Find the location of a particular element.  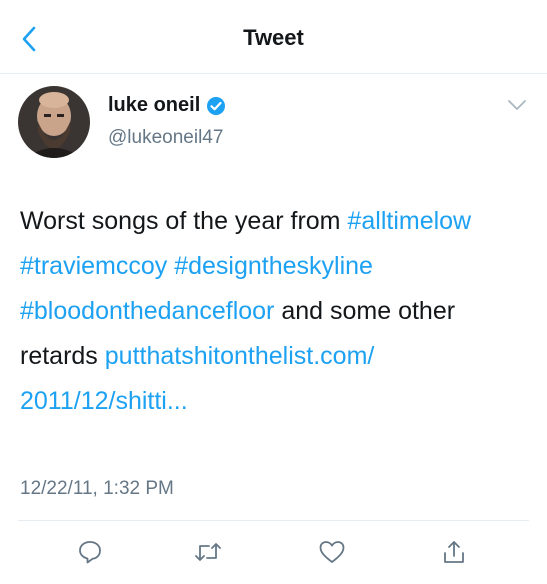

tweet-timestamp: 12/22/11, 1:32 PM is located at coordinates (97, 488).